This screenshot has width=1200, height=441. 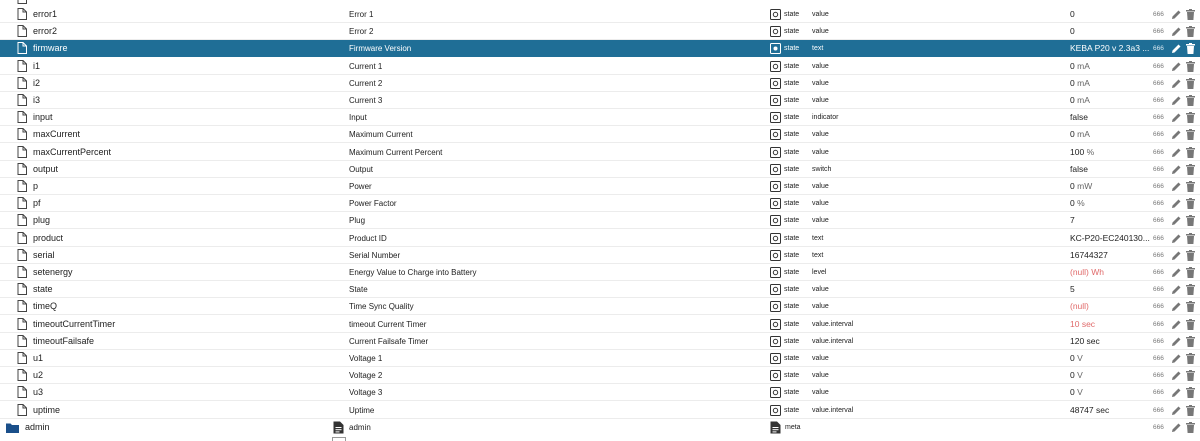 I want to click on object-value: 100 %, so click(x=1110, y=152).